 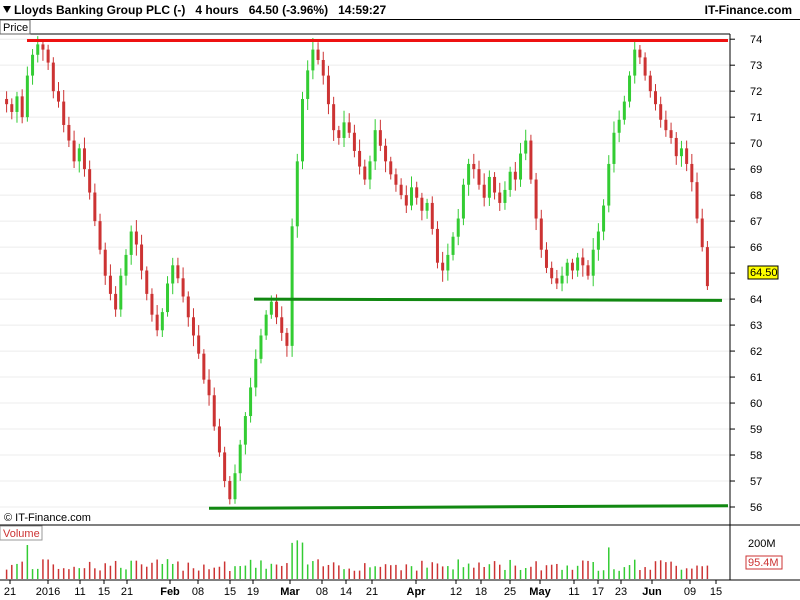 What do you see at coordinates (756, 404) in the screenshot?
I see `price-tick-label: 60` at bounding box center [756, 404].